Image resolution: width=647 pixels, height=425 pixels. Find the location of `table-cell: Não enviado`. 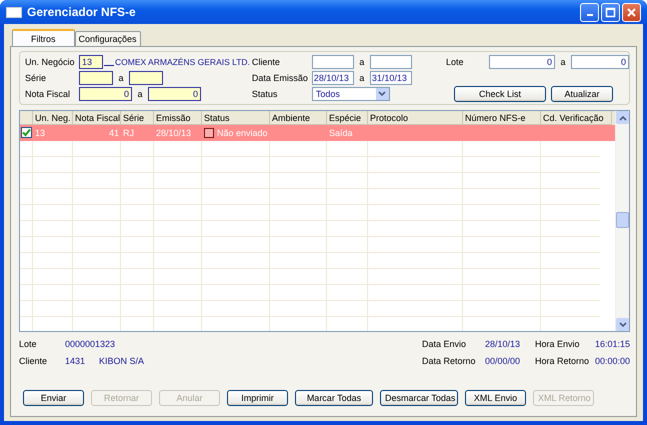

table-cell: Não enviado is located at coordinates (242, 133).